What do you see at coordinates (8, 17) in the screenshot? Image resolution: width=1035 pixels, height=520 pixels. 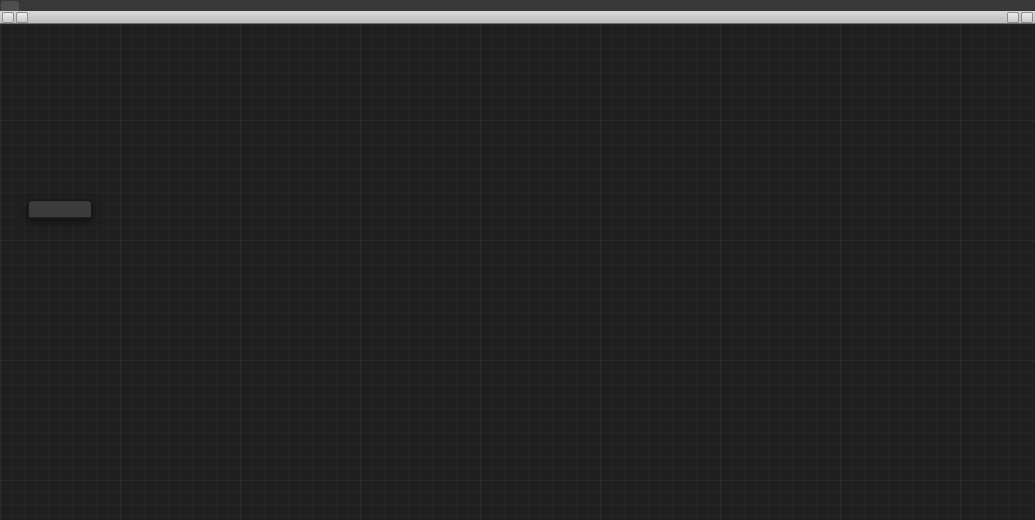 I see `save-asset-button` at bounding box center [8, 17].